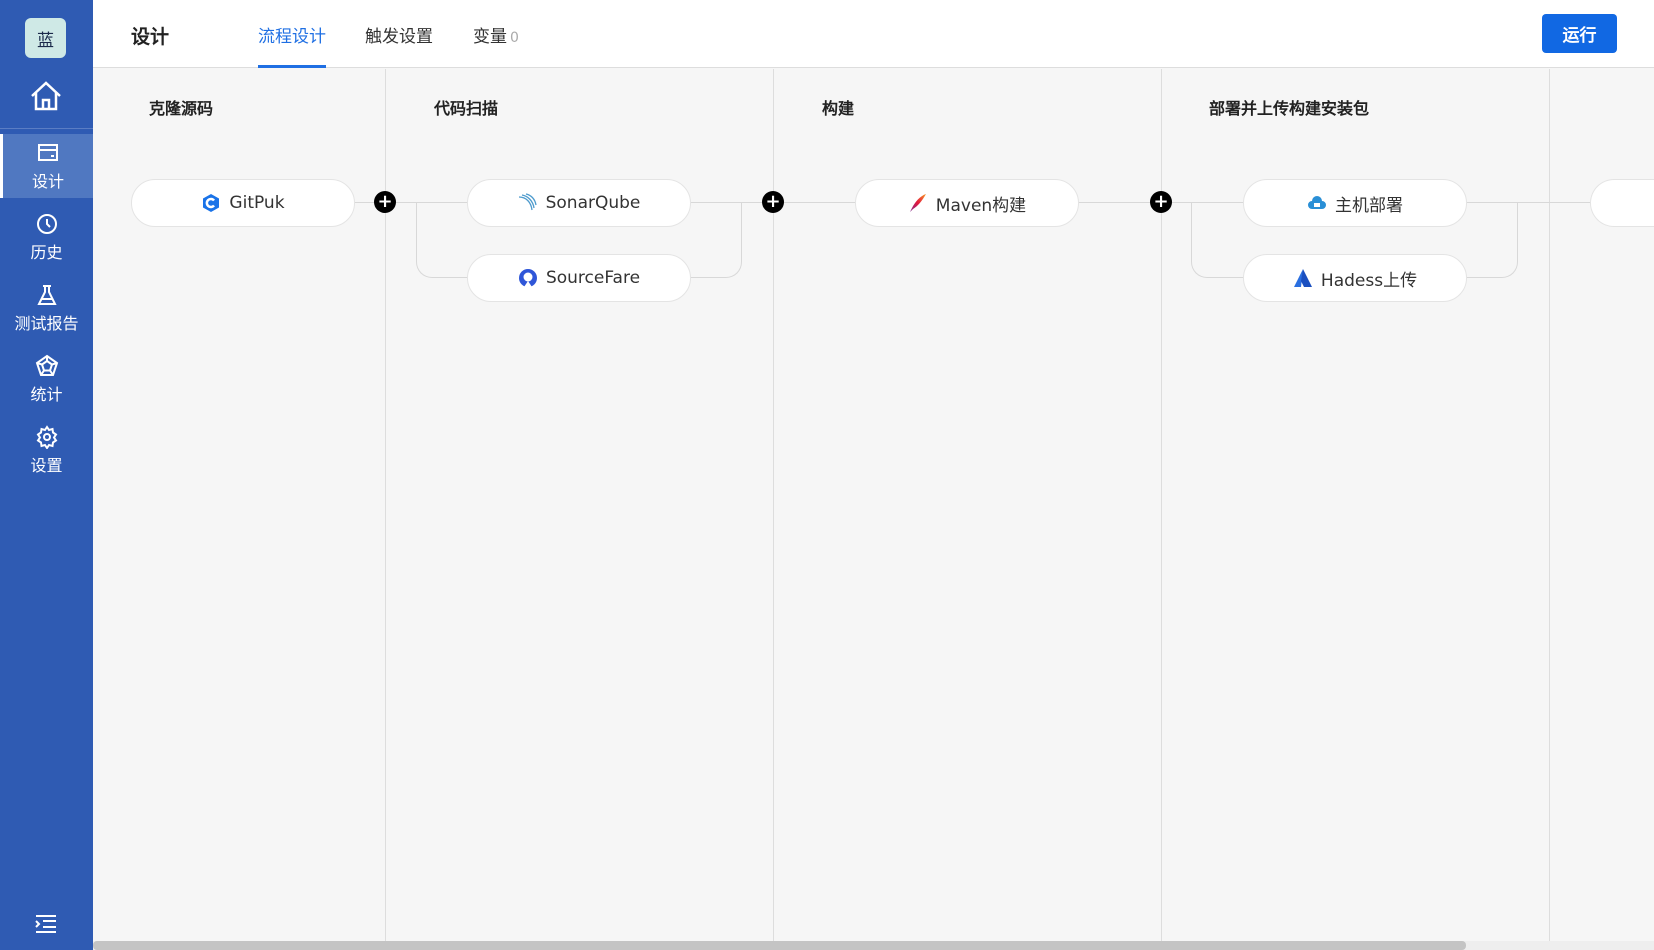 Image resolution: width=1654 pixels, height=950 pixels. What do you see at coordinates (981, 205) in the screenshot?
I see `task-label: Maven构建` at bounding box center [981, 205].